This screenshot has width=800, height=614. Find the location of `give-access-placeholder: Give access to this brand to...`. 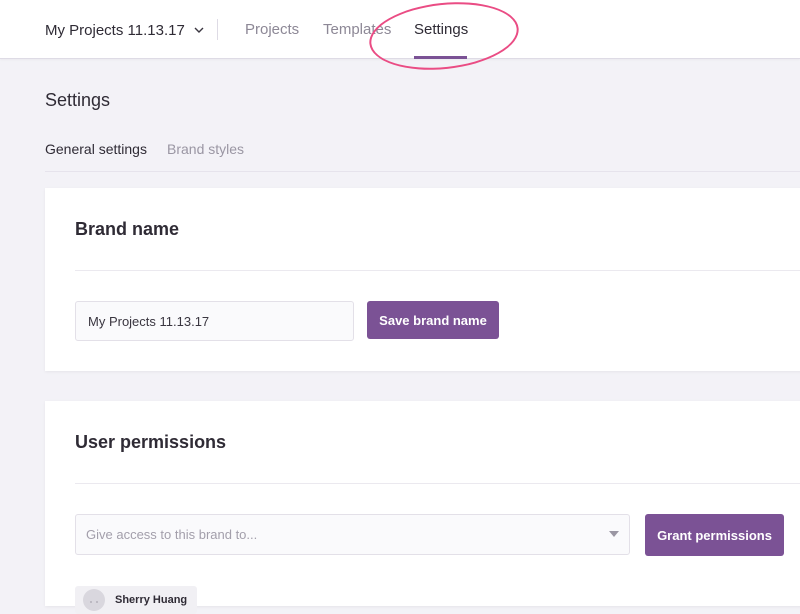

give-access-placeholder: Give access to this brand to... is located at coordinates (172, 534).